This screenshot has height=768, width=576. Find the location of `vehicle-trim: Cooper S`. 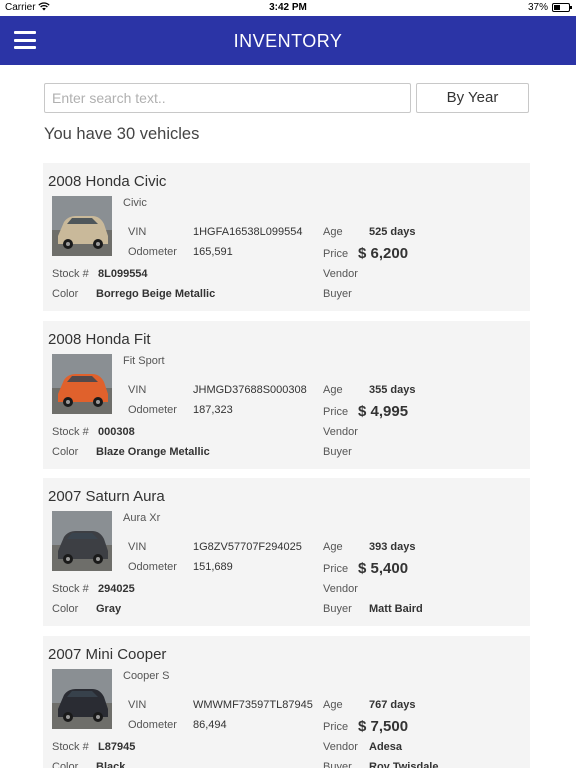

vehicle-trim: Cooper S is located at coordinates (146, 676).